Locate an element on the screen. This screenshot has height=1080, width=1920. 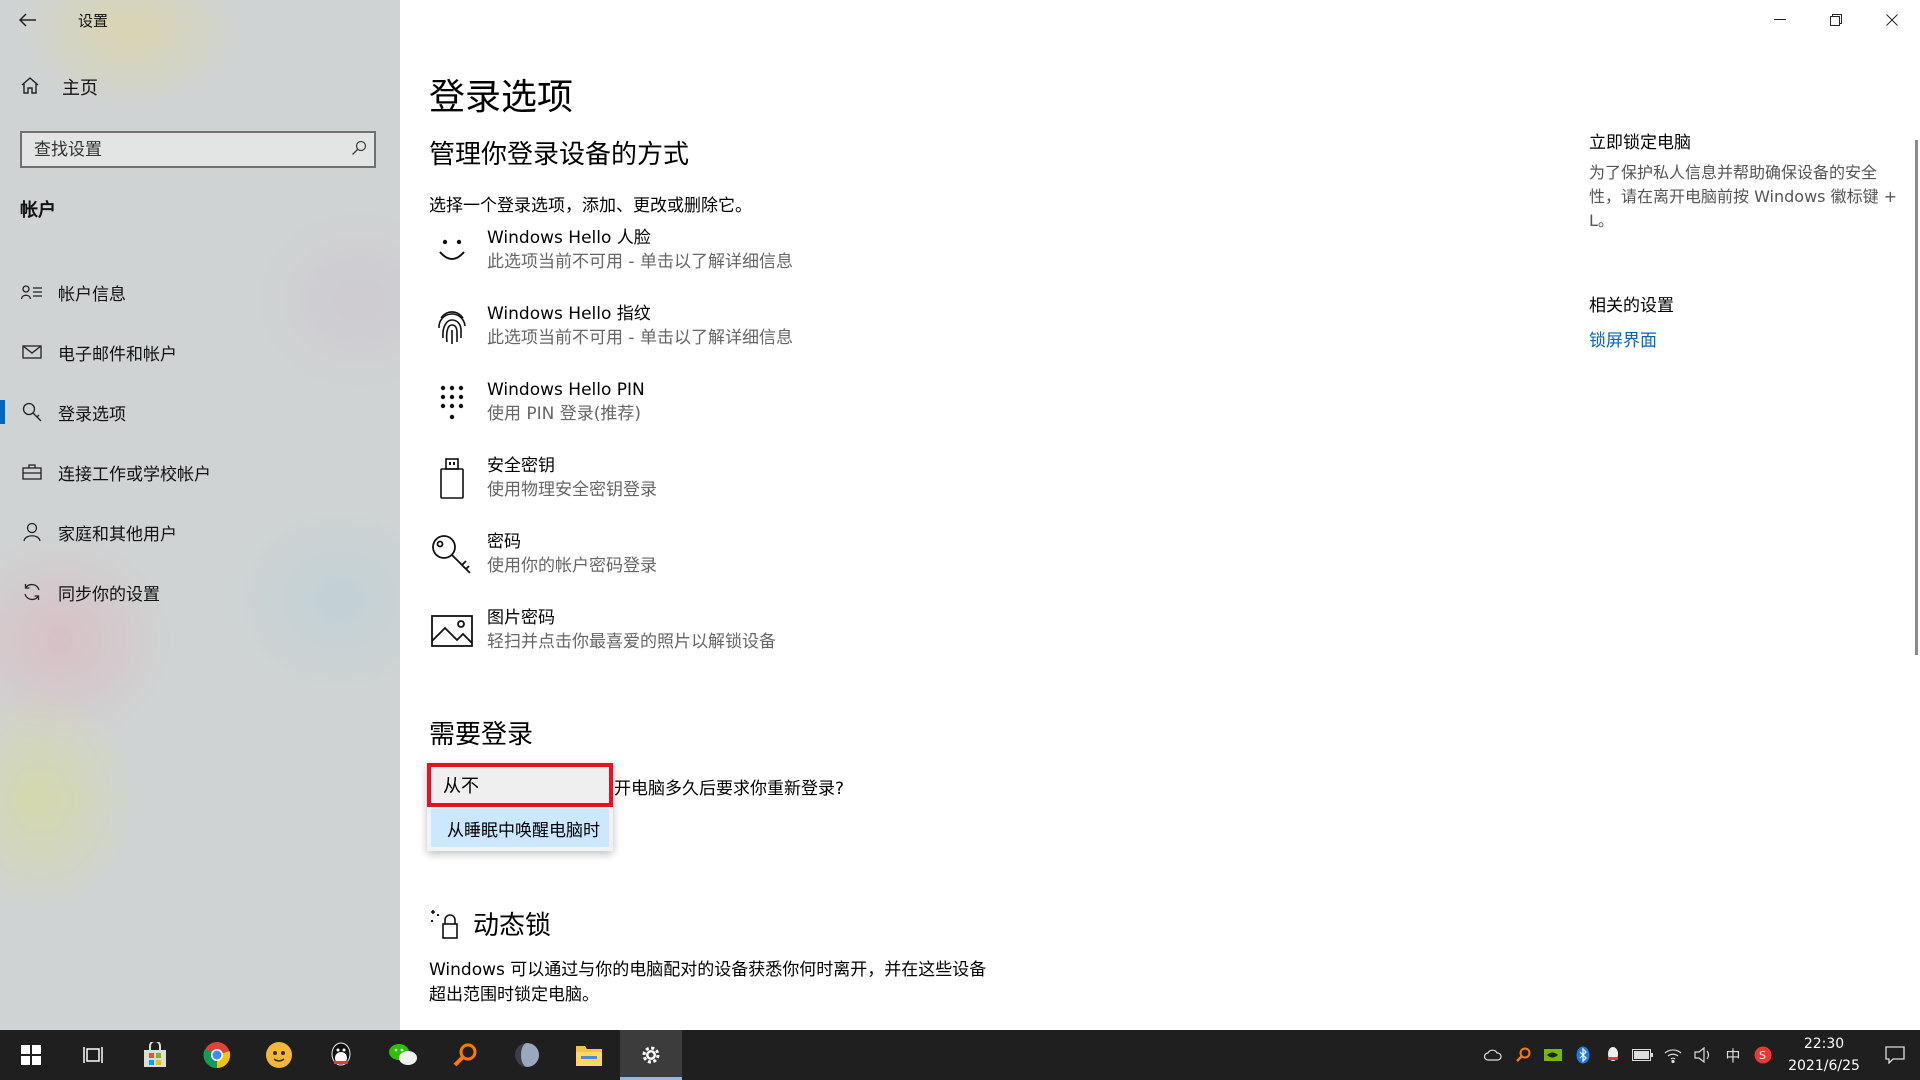
option-title: 安全密钥 is located at coordinates (521, 466).